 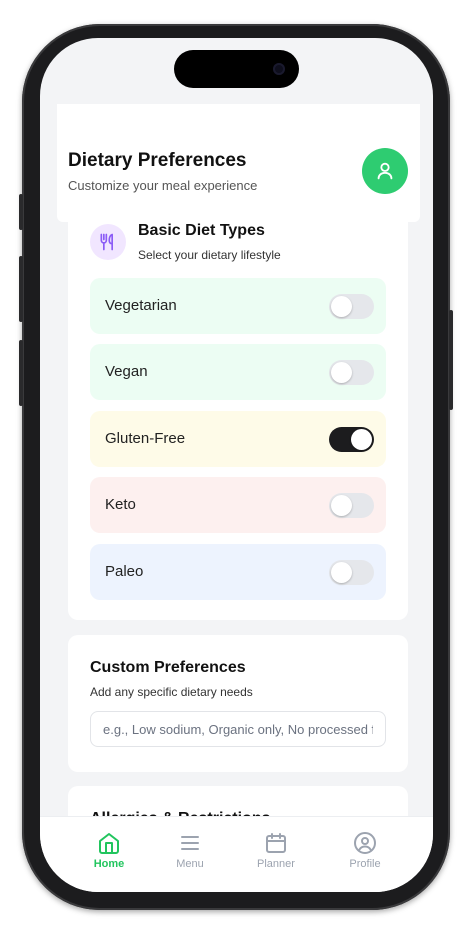 What do you see at coordinates (21, 212) in the screenshot?
I see `side-button` at bounding box center [21, 212].